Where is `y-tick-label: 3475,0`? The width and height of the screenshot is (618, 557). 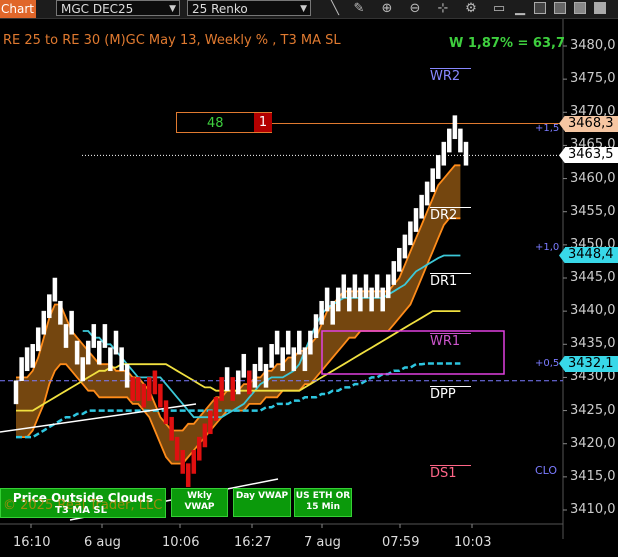
y-tick-label: 3475,0 is located at coordinates (593, 79).